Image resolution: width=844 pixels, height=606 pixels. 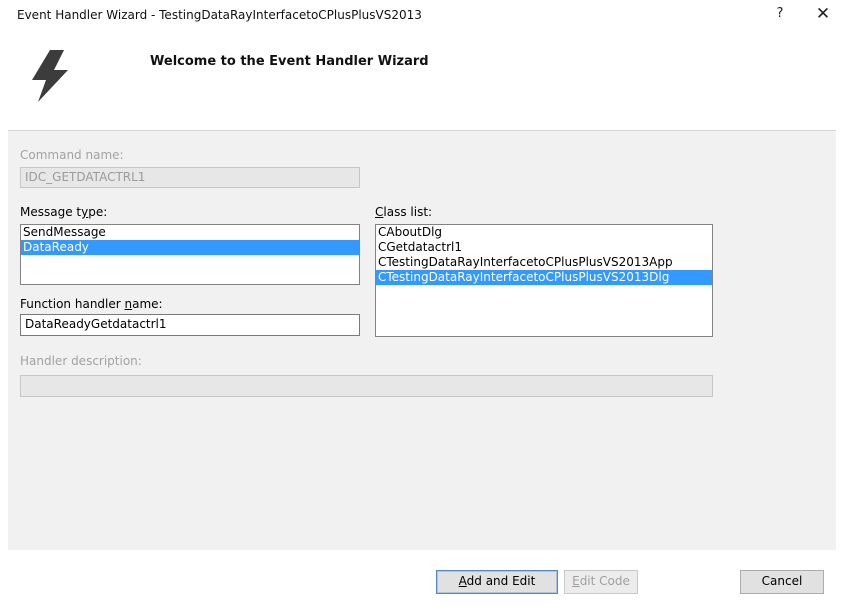 What do you see at coordinates (497, 582) in the screenshot?
I see `add-and-edit-button: Add and Edit` at bounding box center [497, 582].